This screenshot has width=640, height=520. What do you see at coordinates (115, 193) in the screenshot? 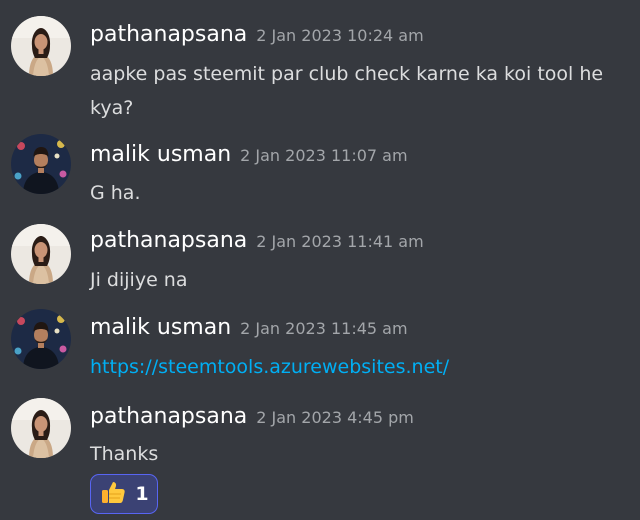
I see `message-text: G ha.` at bounding box center [115, 193].